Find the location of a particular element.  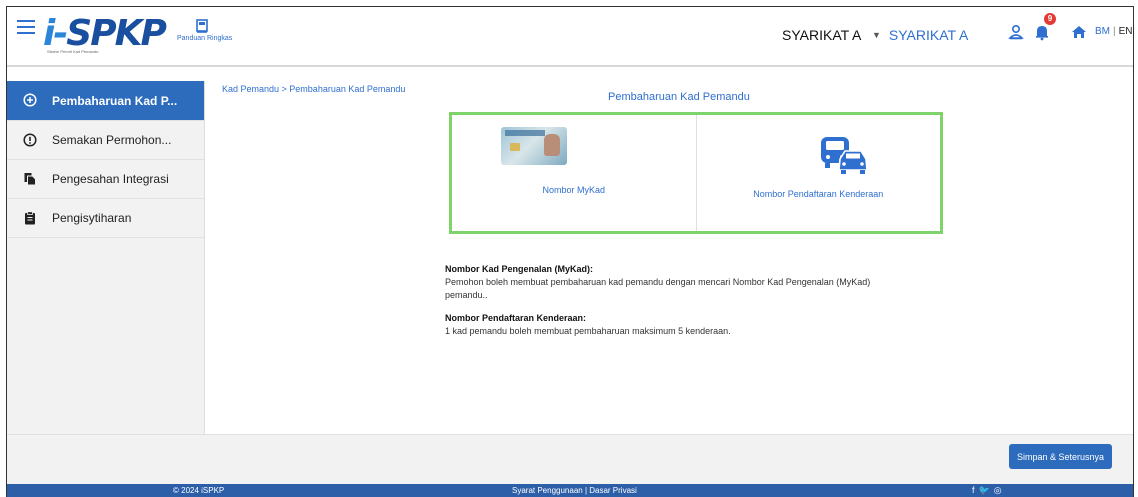

lang-en: EN is located at coordinates (1126, 31).